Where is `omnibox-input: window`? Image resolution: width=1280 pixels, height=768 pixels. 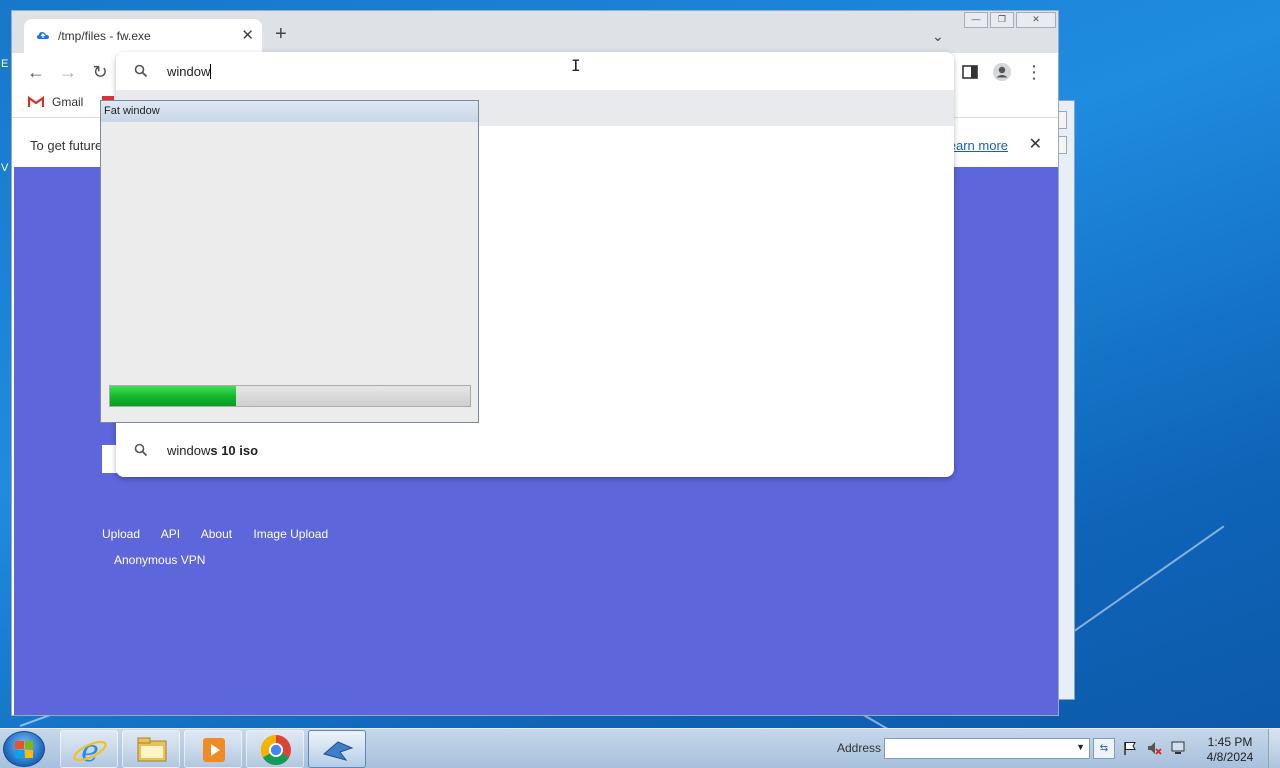
omnibox-input: window is located at coordinates (535, 71).